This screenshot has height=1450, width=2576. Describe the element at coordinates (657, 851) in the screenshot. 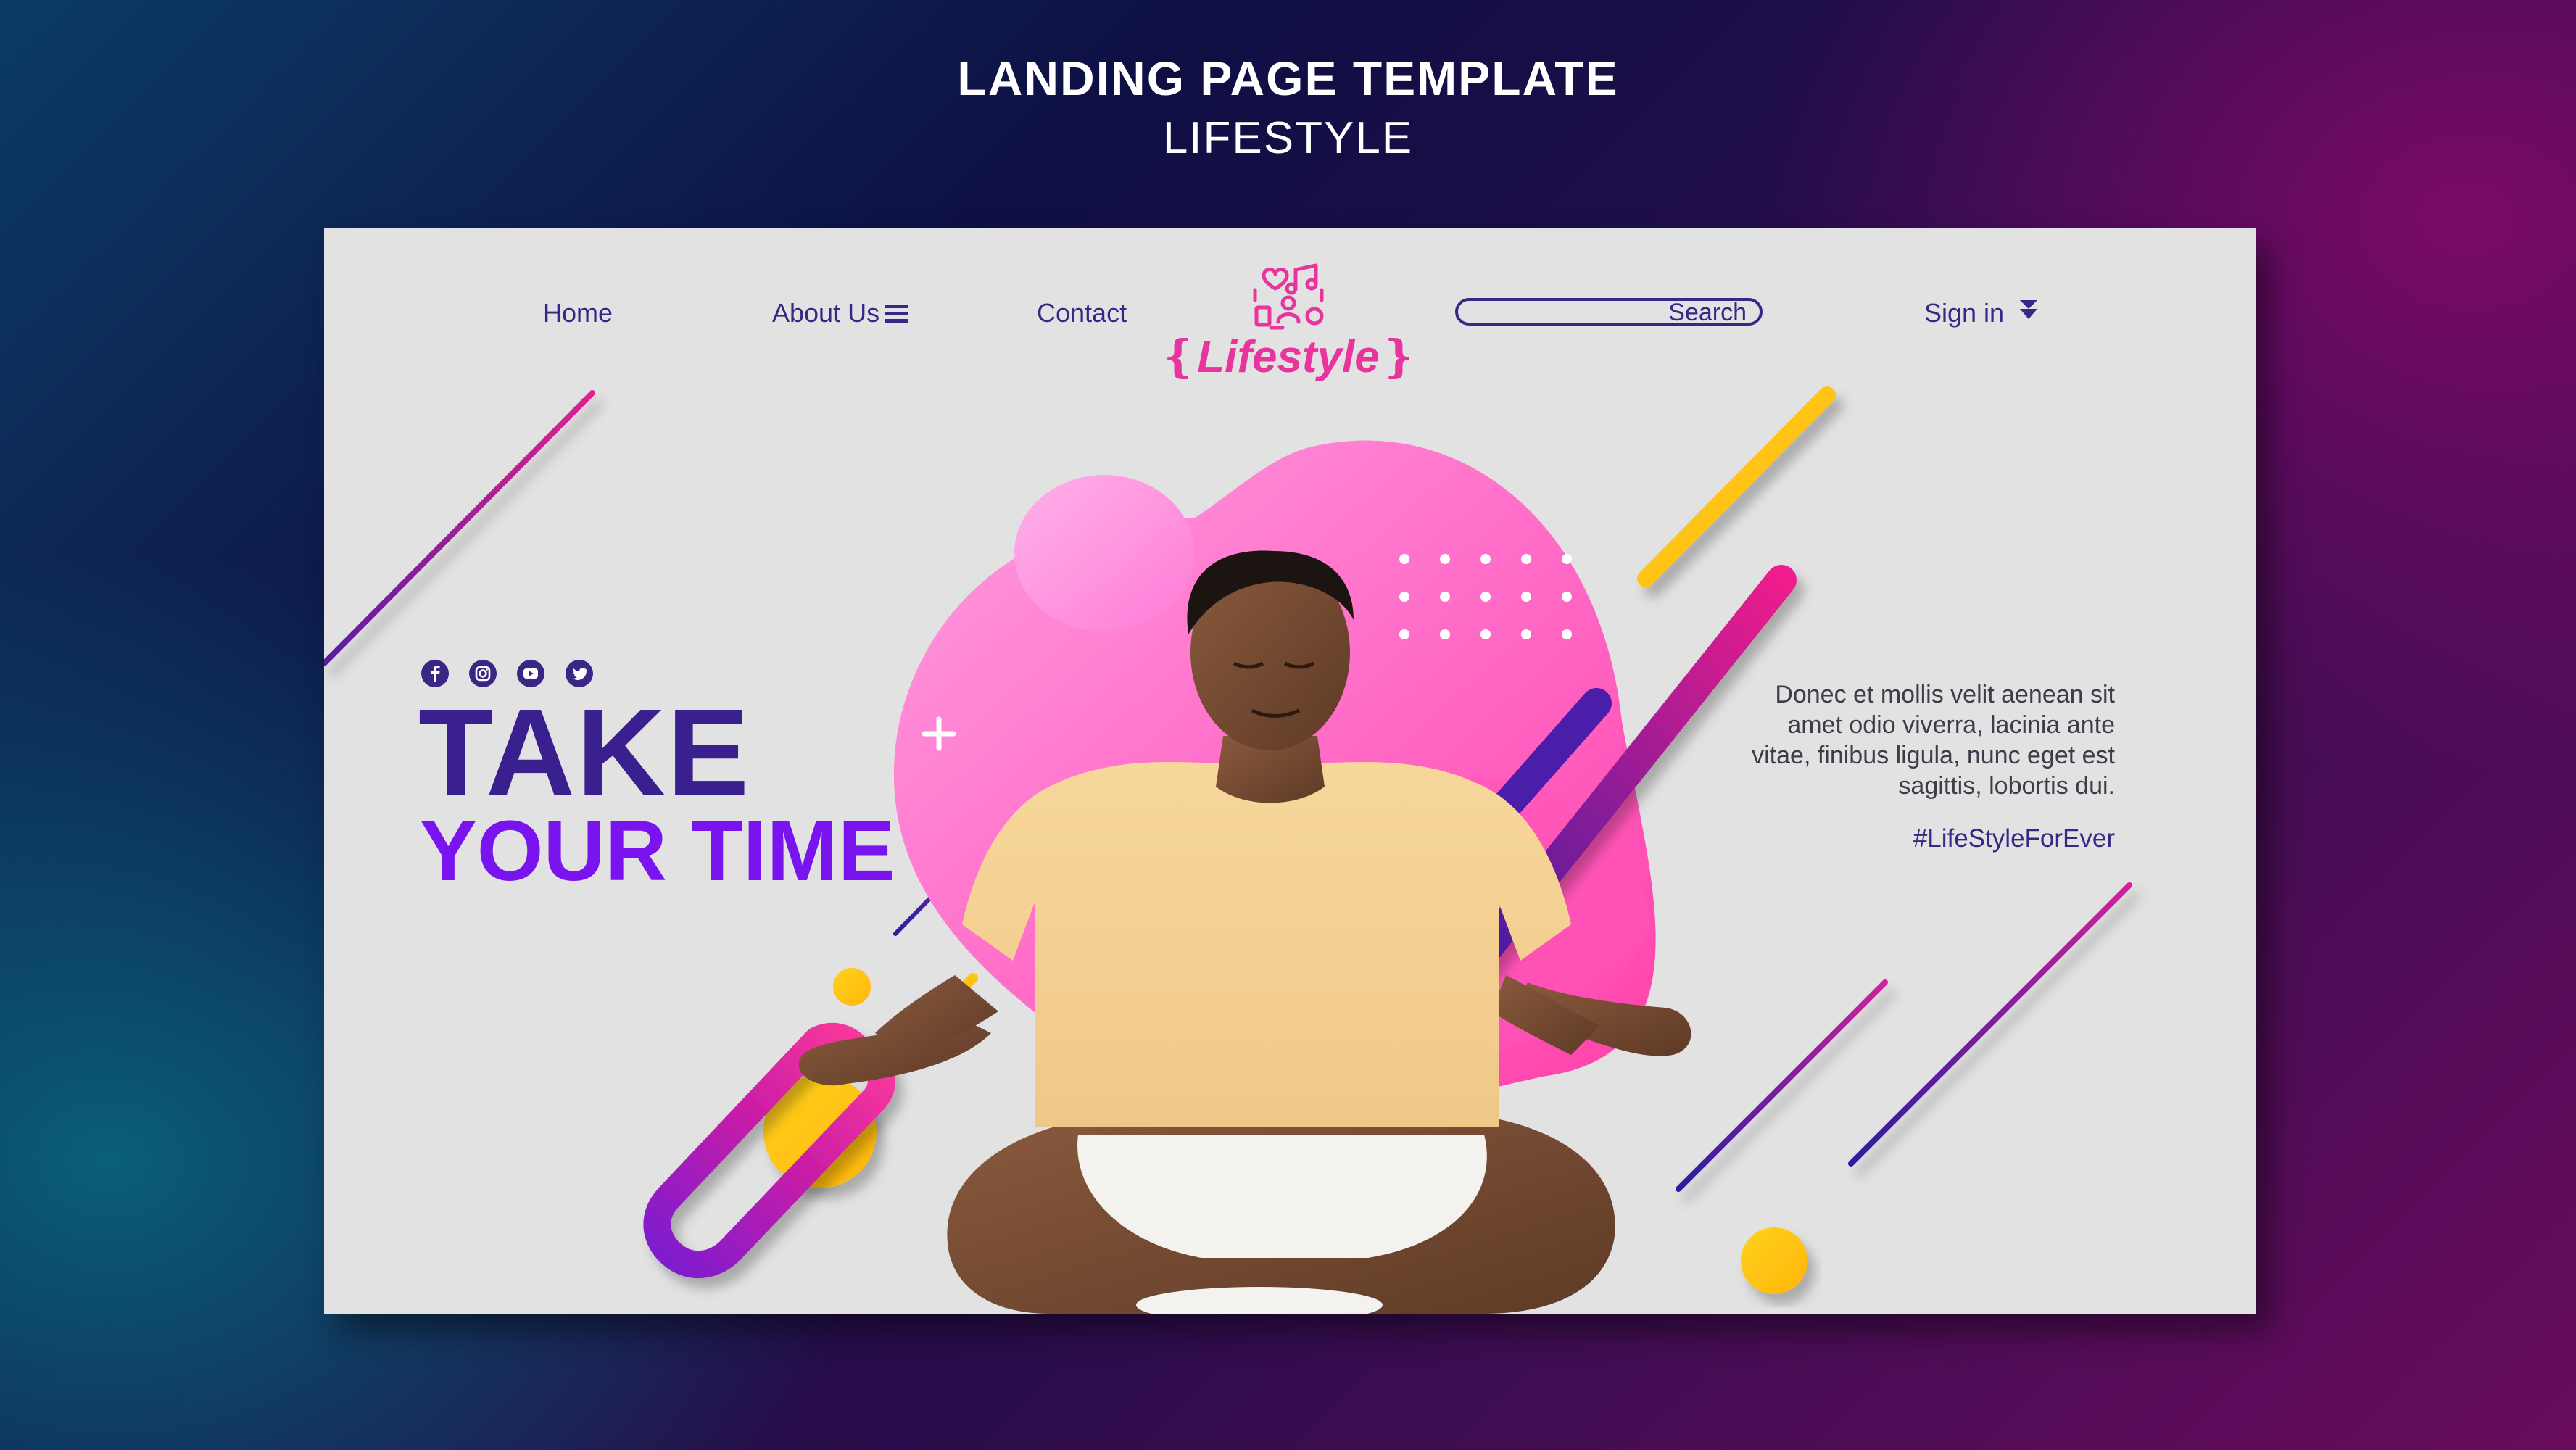

I see `hero-headline-line2: YOUR TIME` at that location.